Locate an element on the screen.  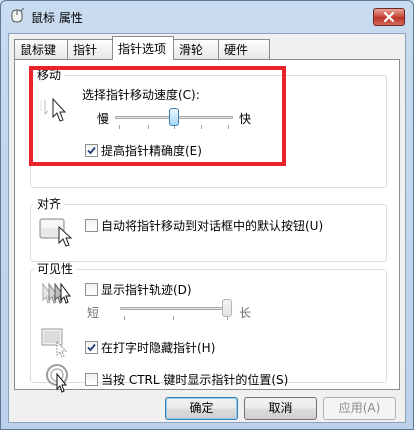
trails-label: 显示指针轨迹(D) is located at coordinates (146, 290).